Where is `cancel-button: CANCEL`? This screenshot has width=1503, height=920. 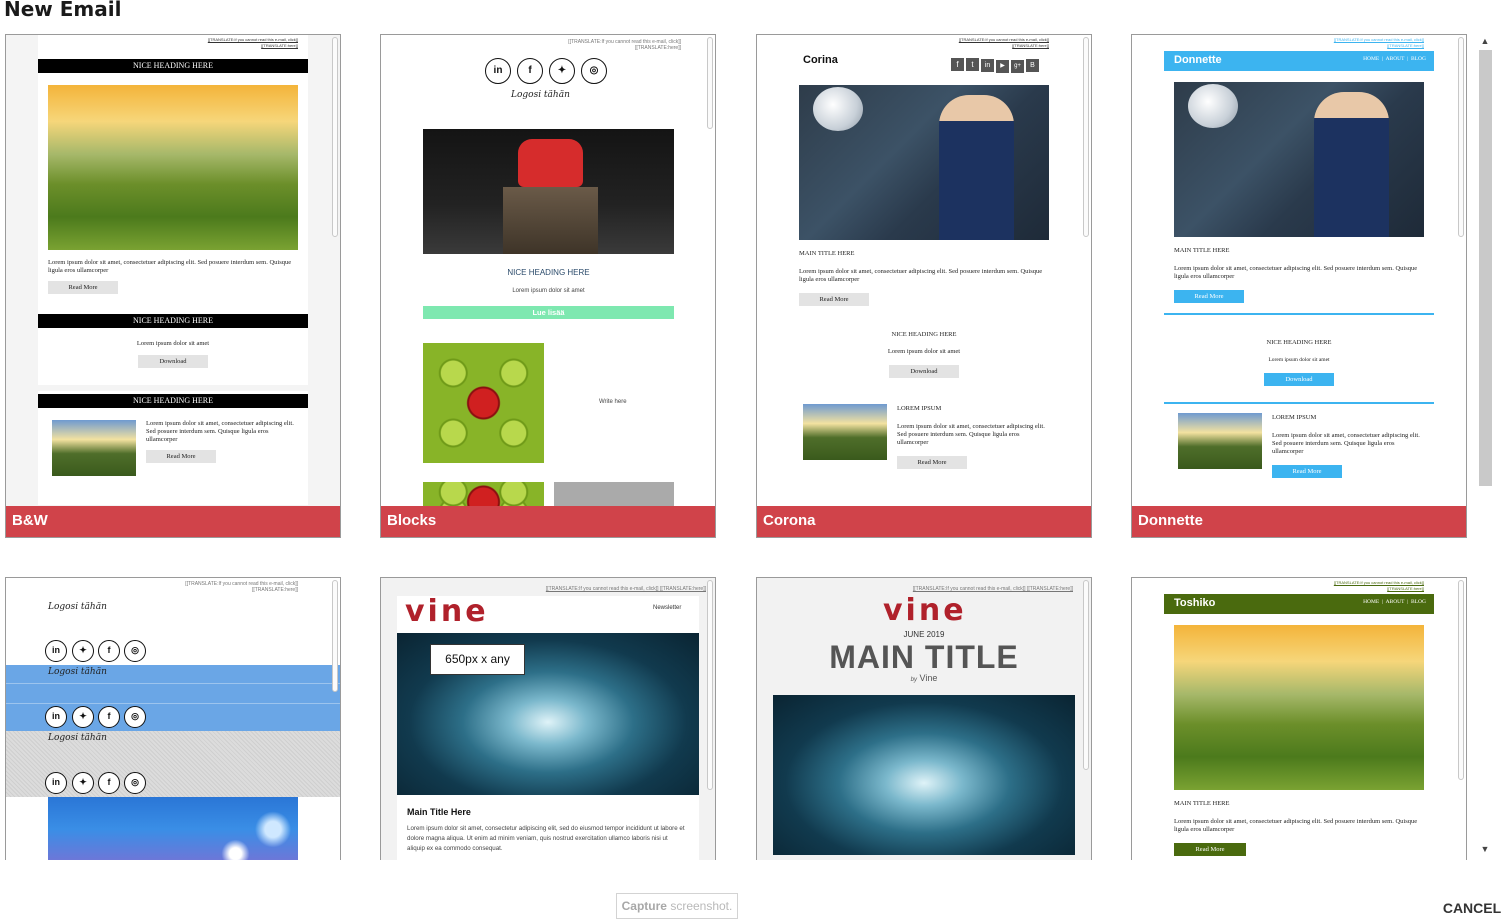
cancel-button: CANCEL is located at coordinates (1472, 908).